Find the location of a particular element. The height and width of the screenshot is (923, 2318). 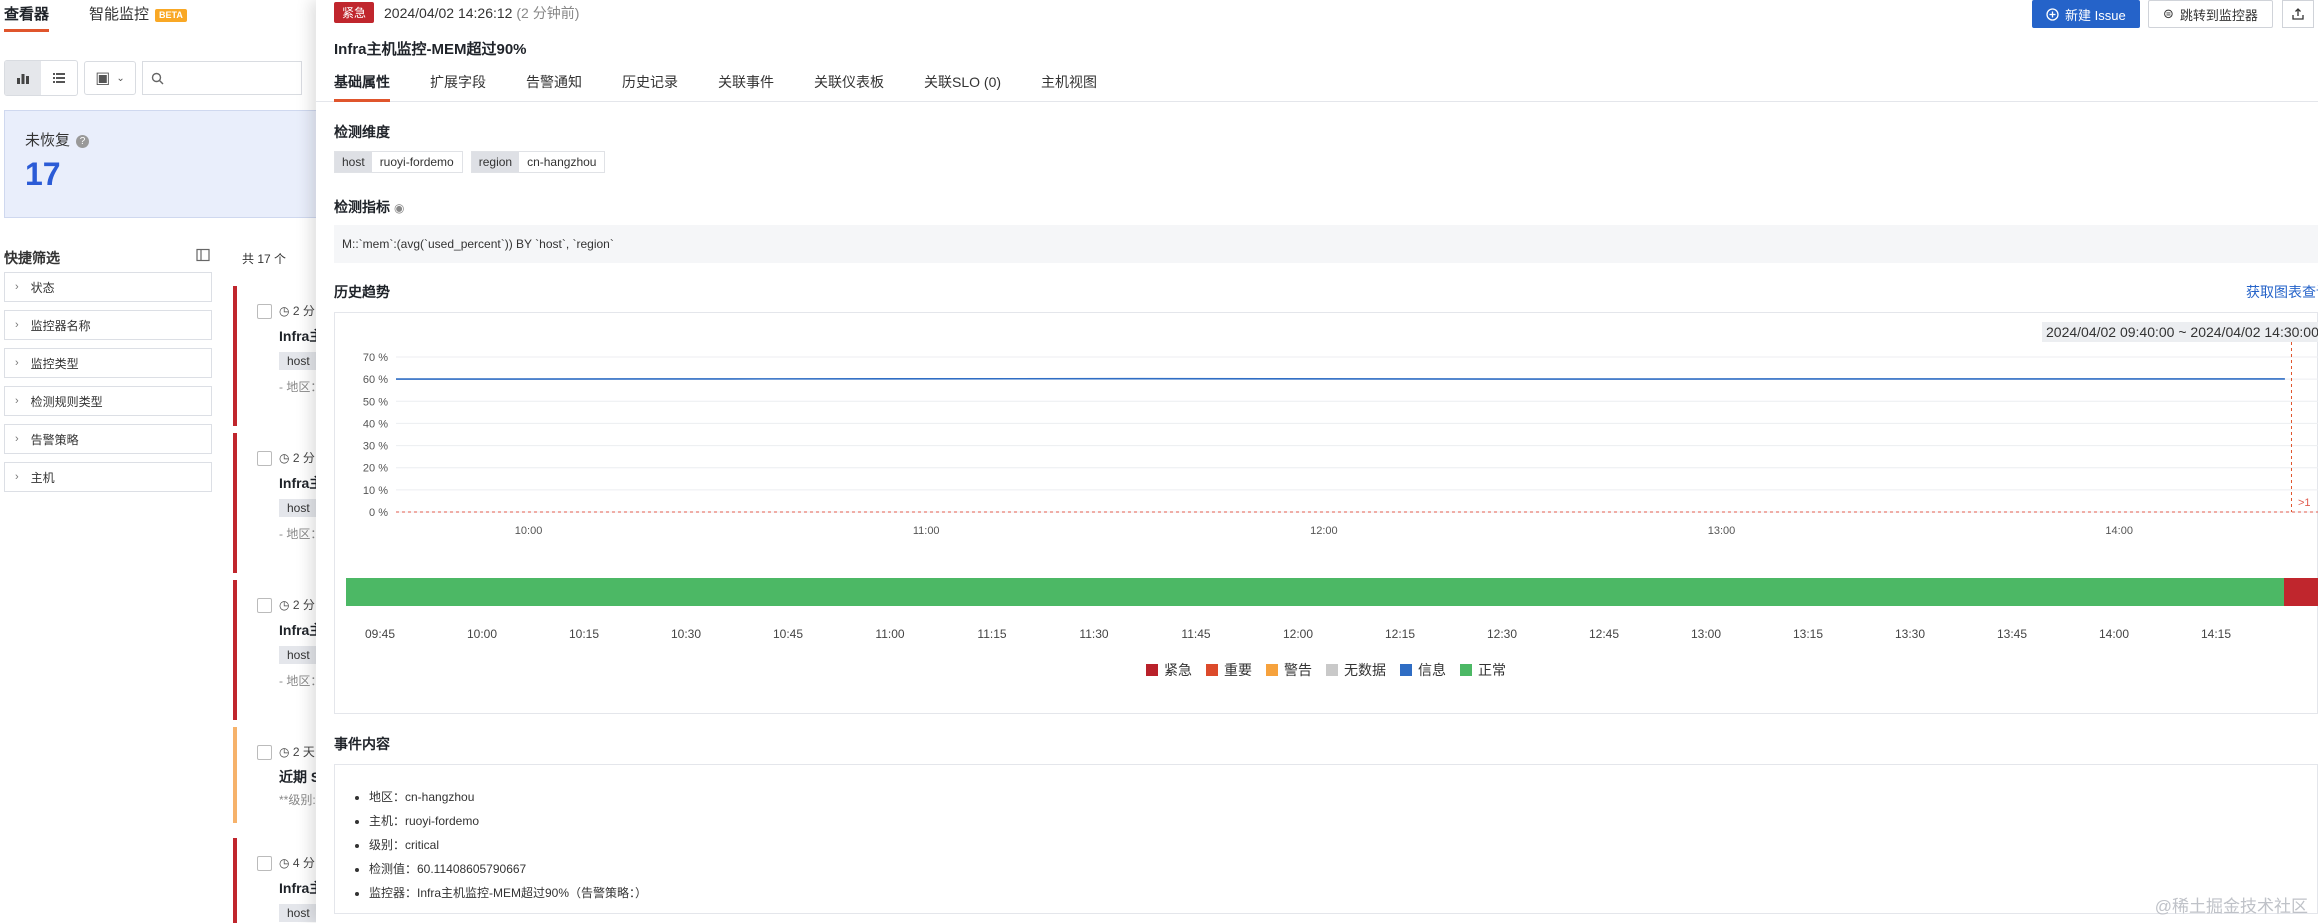

status-x-tick-label: 13:15 is located at coordinates (1808, 634).